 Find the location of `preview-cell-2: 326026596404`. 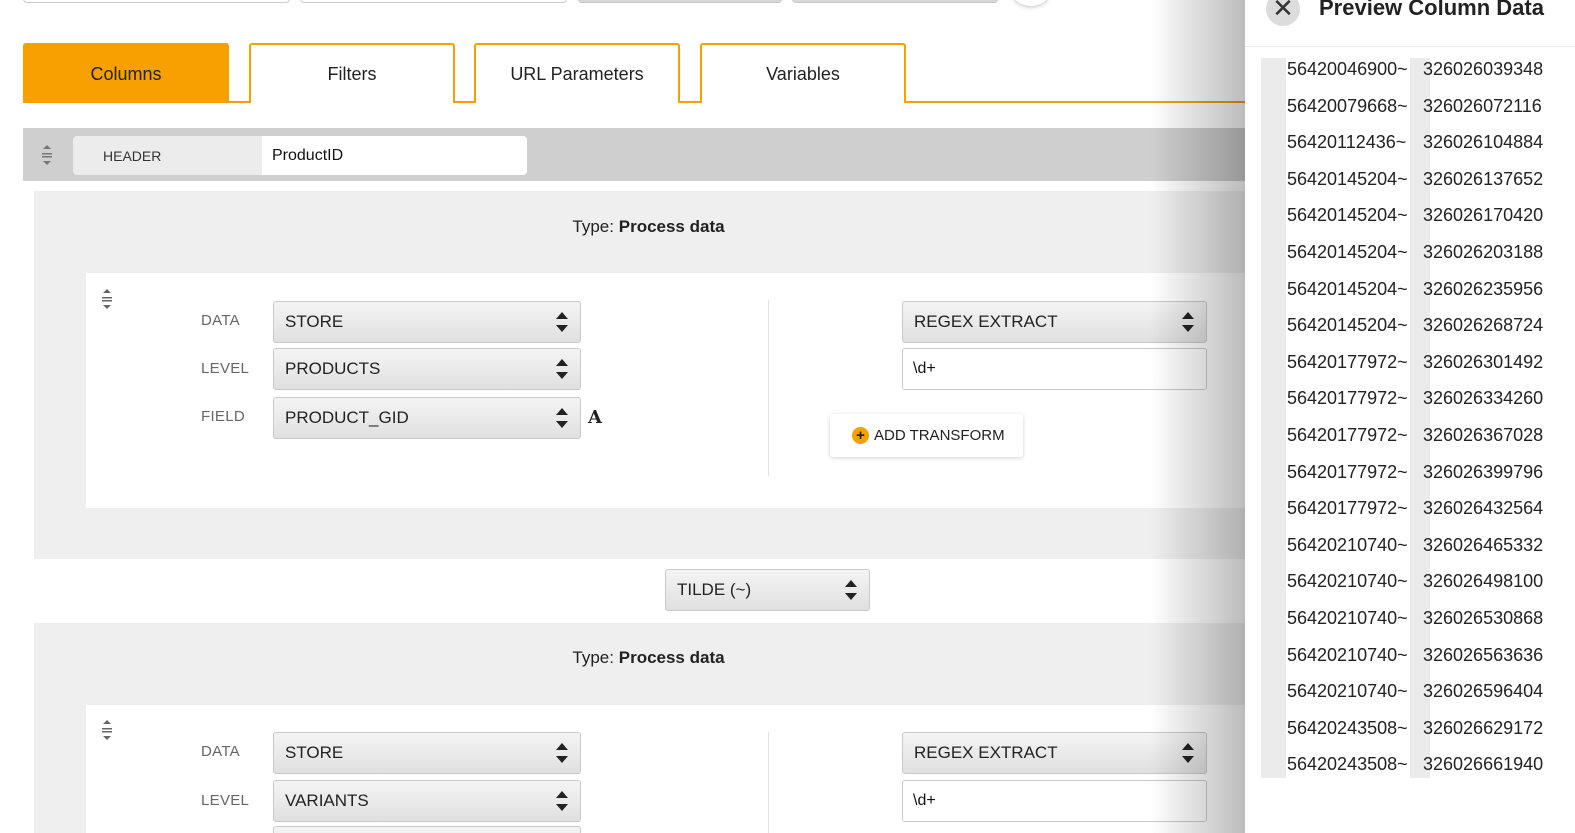

preview-cell-2: 326026596404 is located at coordinates (1483, 691).